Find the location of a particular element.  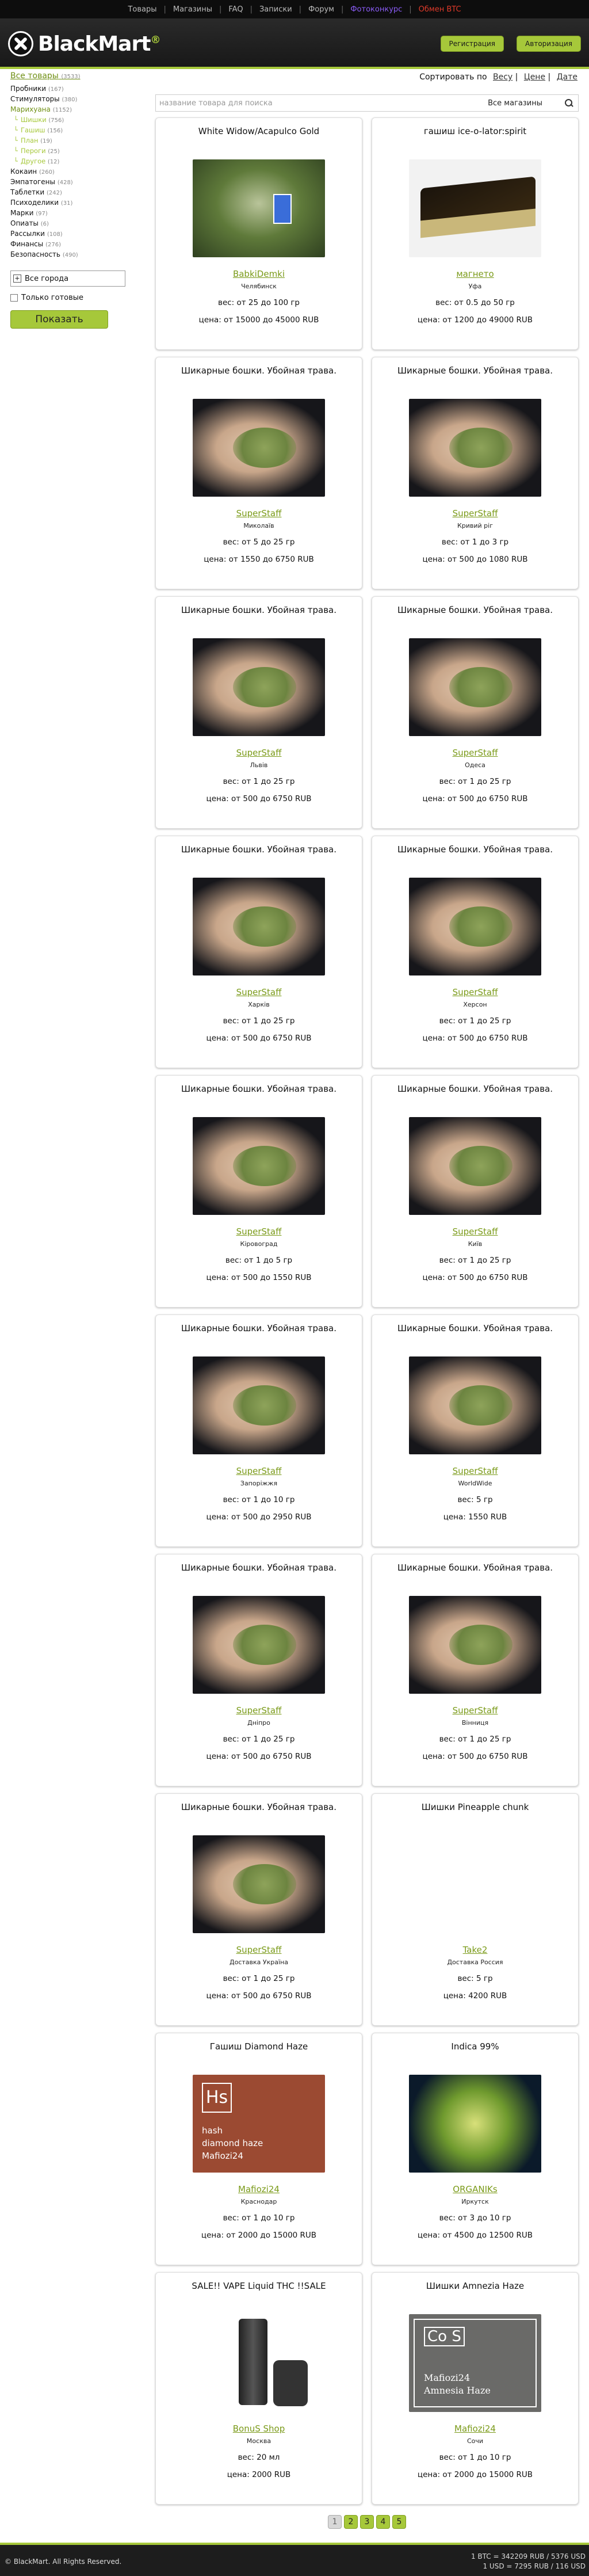

category-item: Опиаты (6) is located at coordinates (73, 224).